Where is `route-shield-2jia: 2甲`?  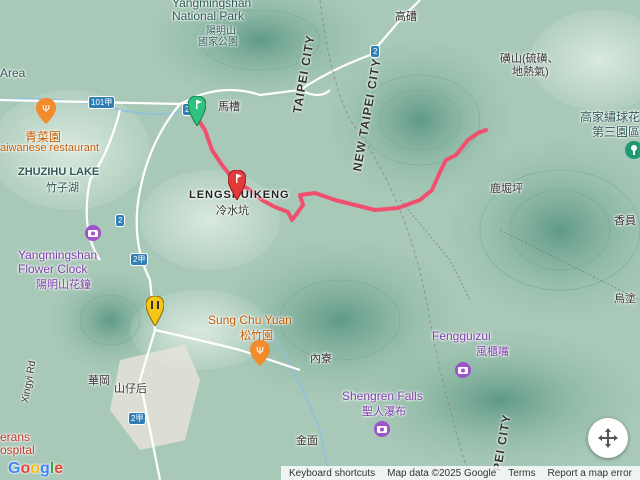
route-shield-2jia: 2甲 is located at coordinates (137, 418).